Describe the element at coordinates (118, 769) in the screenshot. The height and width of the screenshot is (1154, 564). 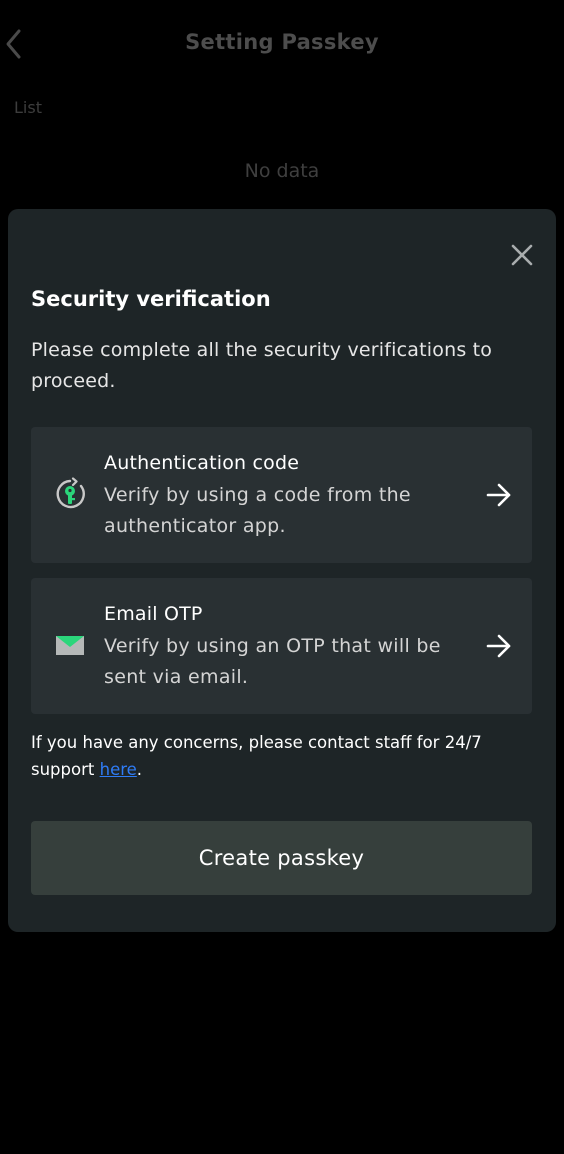
I see `support-link: here` at that location.